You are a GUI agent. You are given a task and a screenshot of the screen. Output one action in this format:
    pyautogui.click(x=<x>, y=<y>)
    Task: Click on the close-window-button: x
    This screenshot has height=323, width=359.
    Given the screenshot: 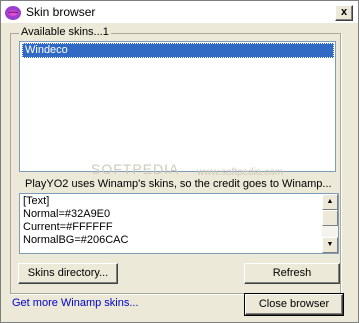 What is the action you would take?
    pyautogui.click(x=344, y=13)
    